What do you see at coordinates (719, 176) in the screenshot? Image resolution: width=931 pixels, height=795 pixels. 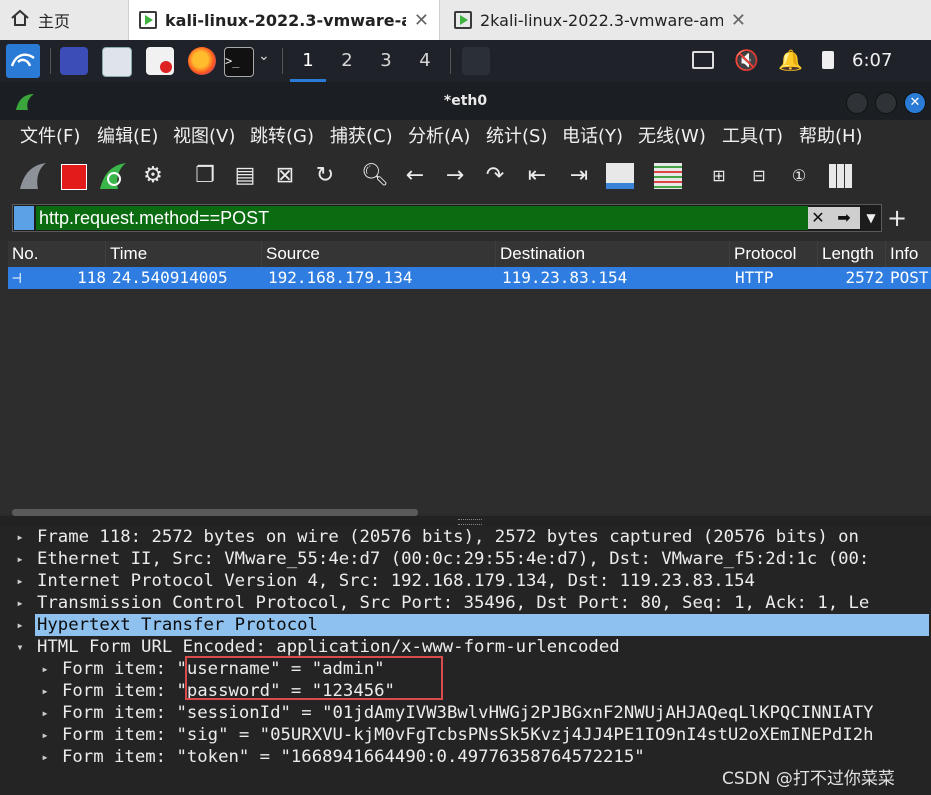 I see `zoom-in-icon: ⊞` at bounding box center [719, 176].